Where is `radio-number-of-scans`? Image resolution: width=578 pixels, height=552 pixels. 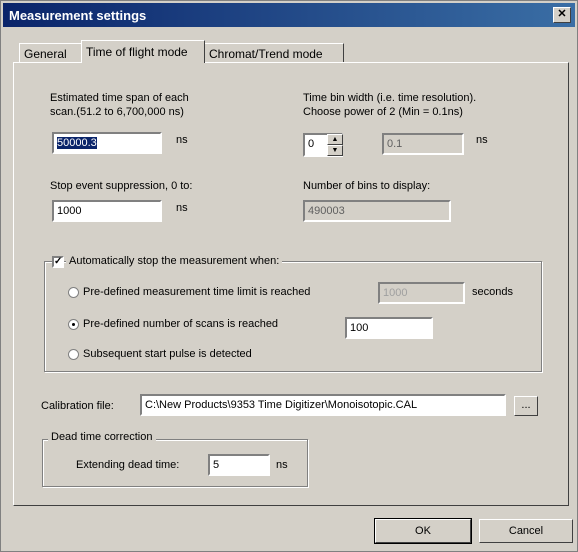 radio-number-of-scans is located at coordinates (73, 324).